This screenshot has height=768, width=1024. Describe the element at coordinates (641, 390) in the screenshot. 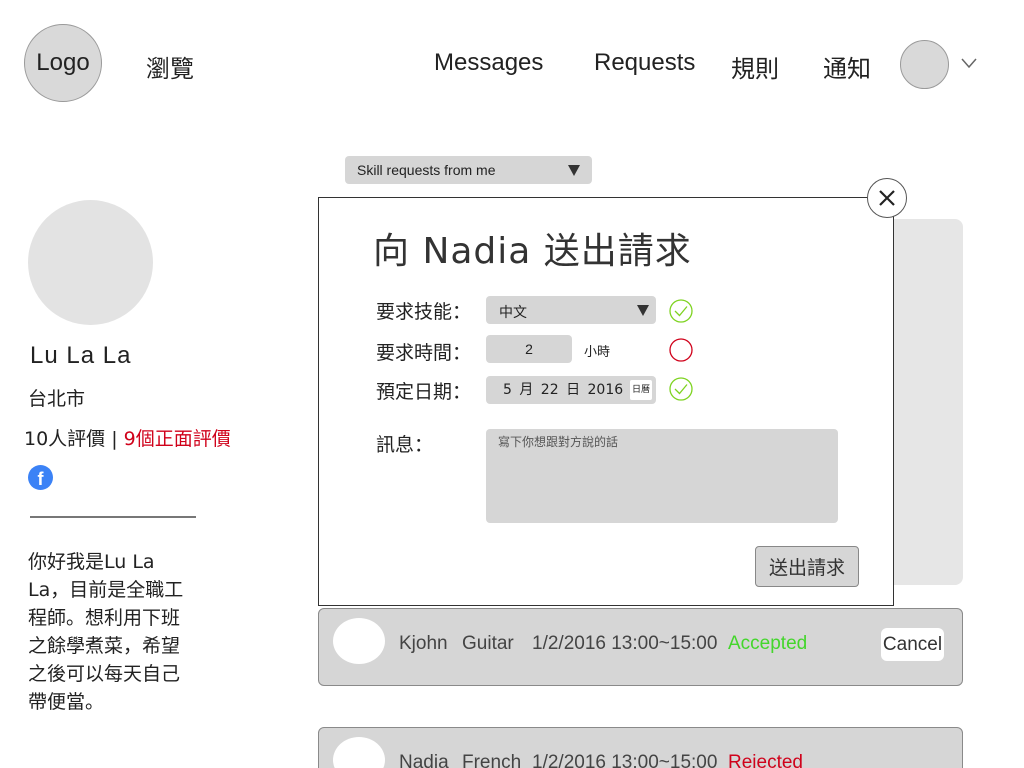

I see `calendar-button: 日曆` at that location.